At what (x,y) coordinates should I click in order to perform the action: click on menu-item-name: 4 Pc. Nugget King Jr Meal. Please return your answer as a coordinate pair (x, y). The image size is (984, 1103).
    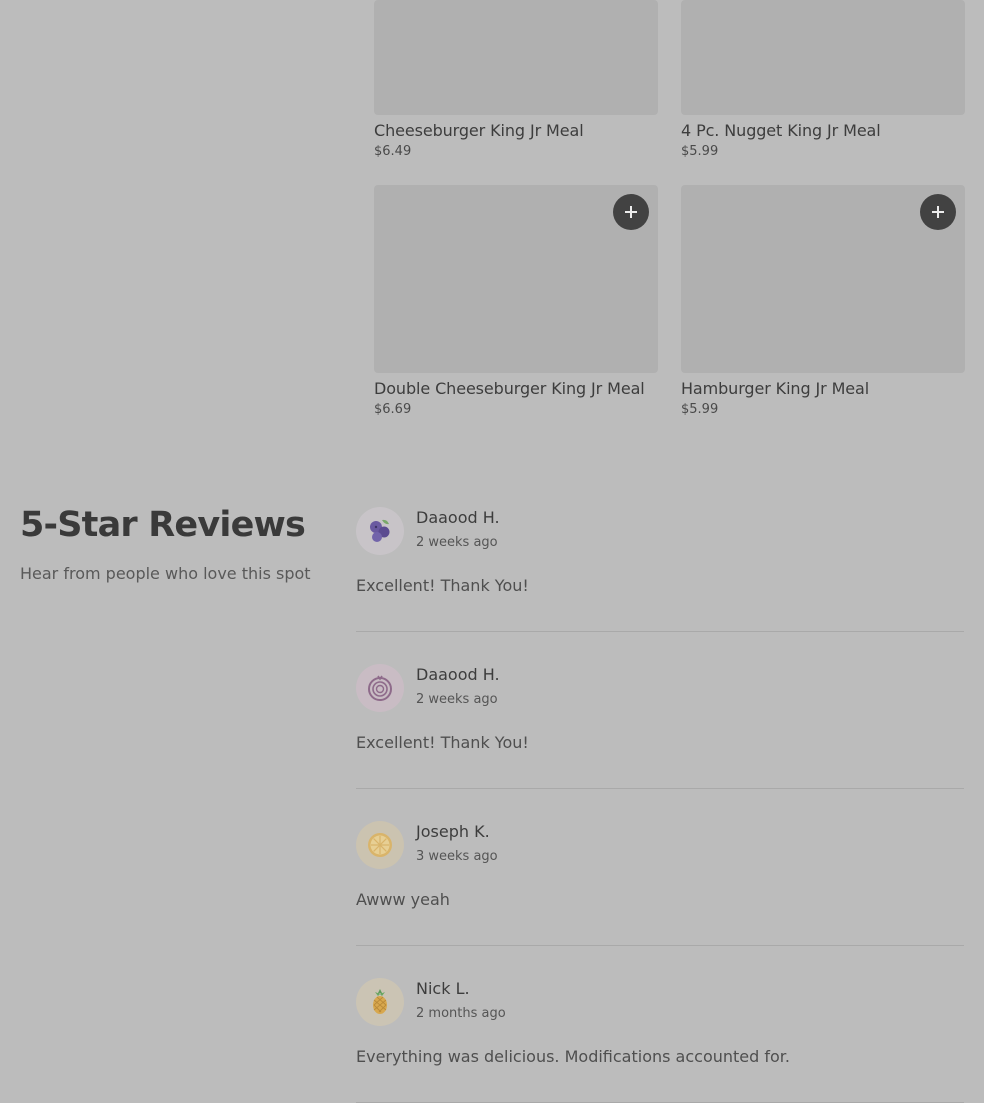
    Looking at the image, I should click on (781, 130).